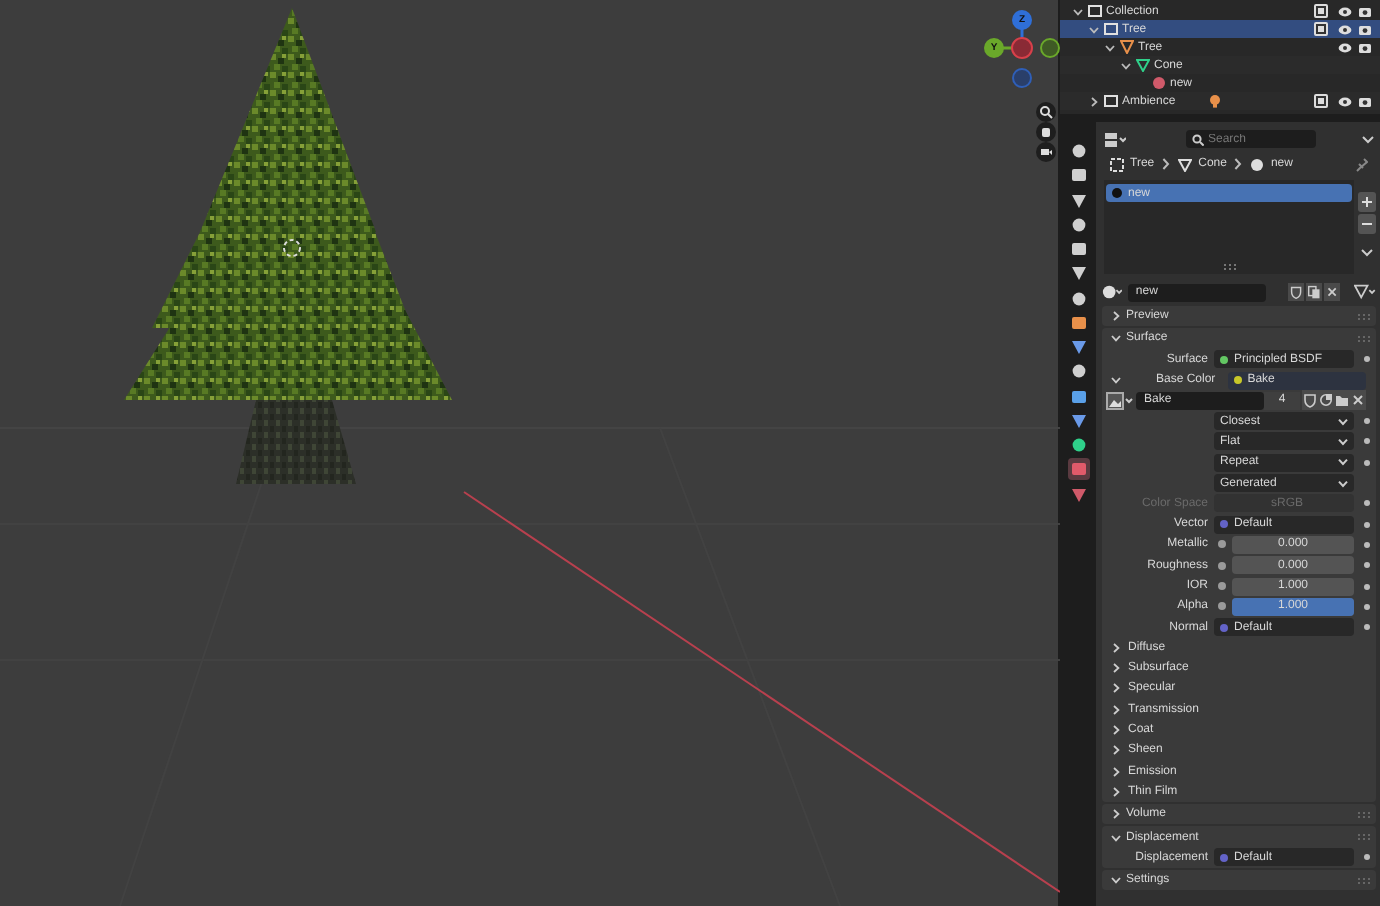 The image size is (1380, 906). I want to click on folder-icon, so click(1342, 400).